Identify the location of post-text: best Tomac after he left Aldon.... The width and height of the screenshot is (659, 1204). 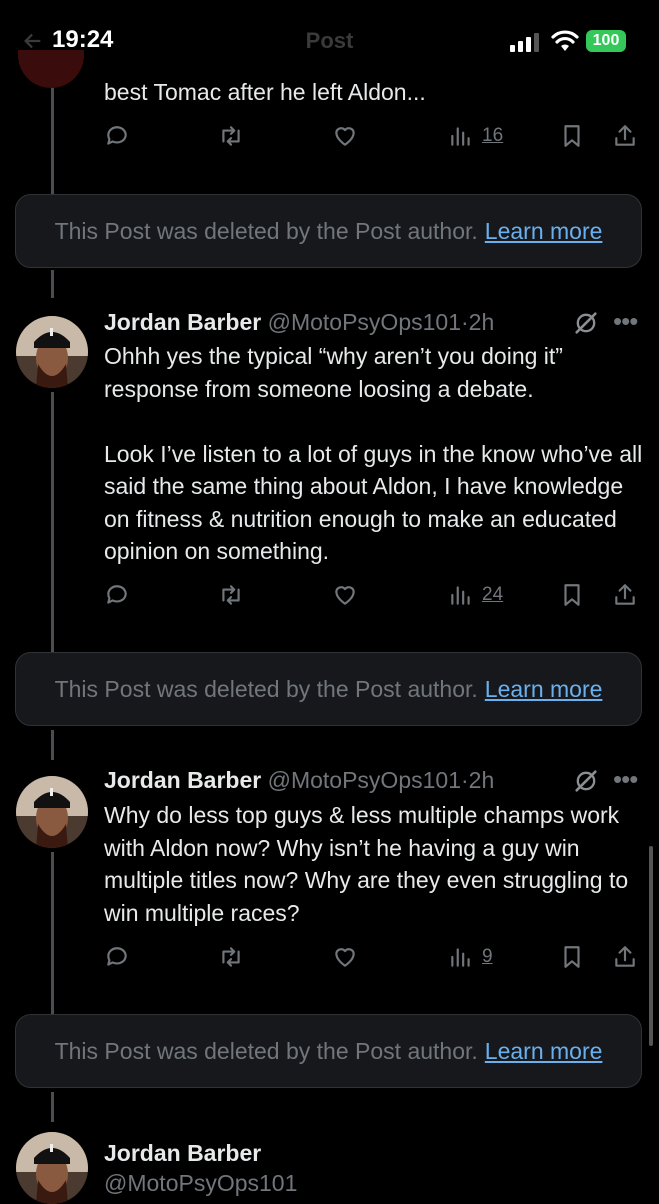
(265, 92).